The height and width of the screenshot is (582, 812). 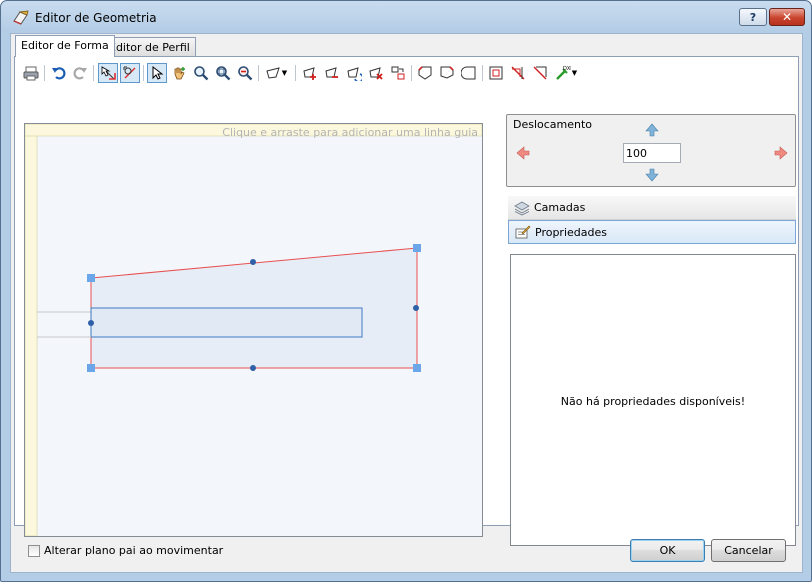 I want to click on offset-group: Deslocamento, so click(x=651, y=150).